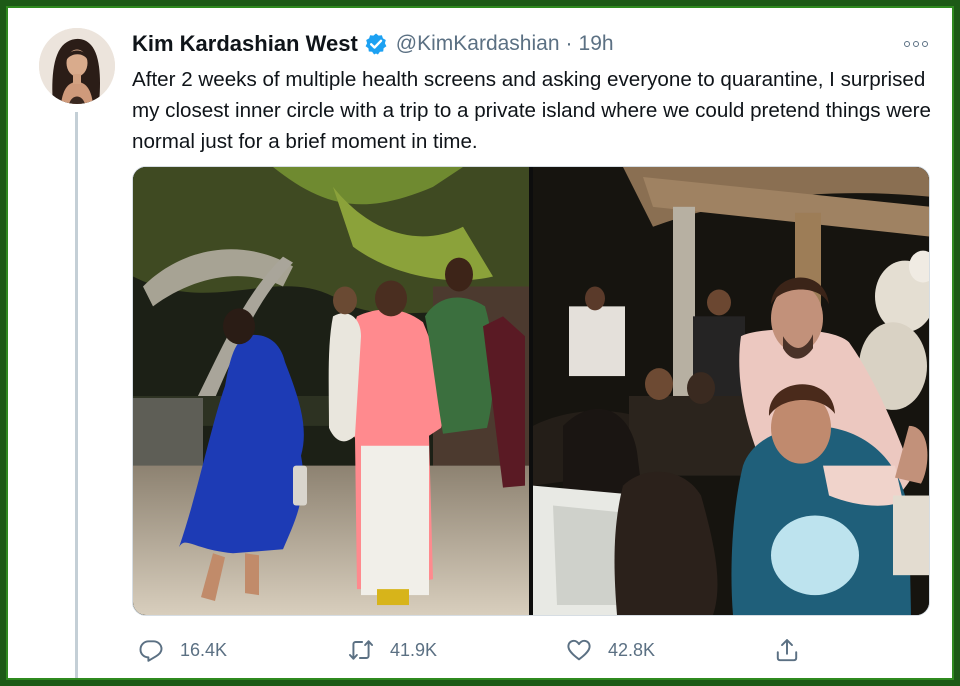  I want to click on reply-count: 16.4K, so click(204, 649).